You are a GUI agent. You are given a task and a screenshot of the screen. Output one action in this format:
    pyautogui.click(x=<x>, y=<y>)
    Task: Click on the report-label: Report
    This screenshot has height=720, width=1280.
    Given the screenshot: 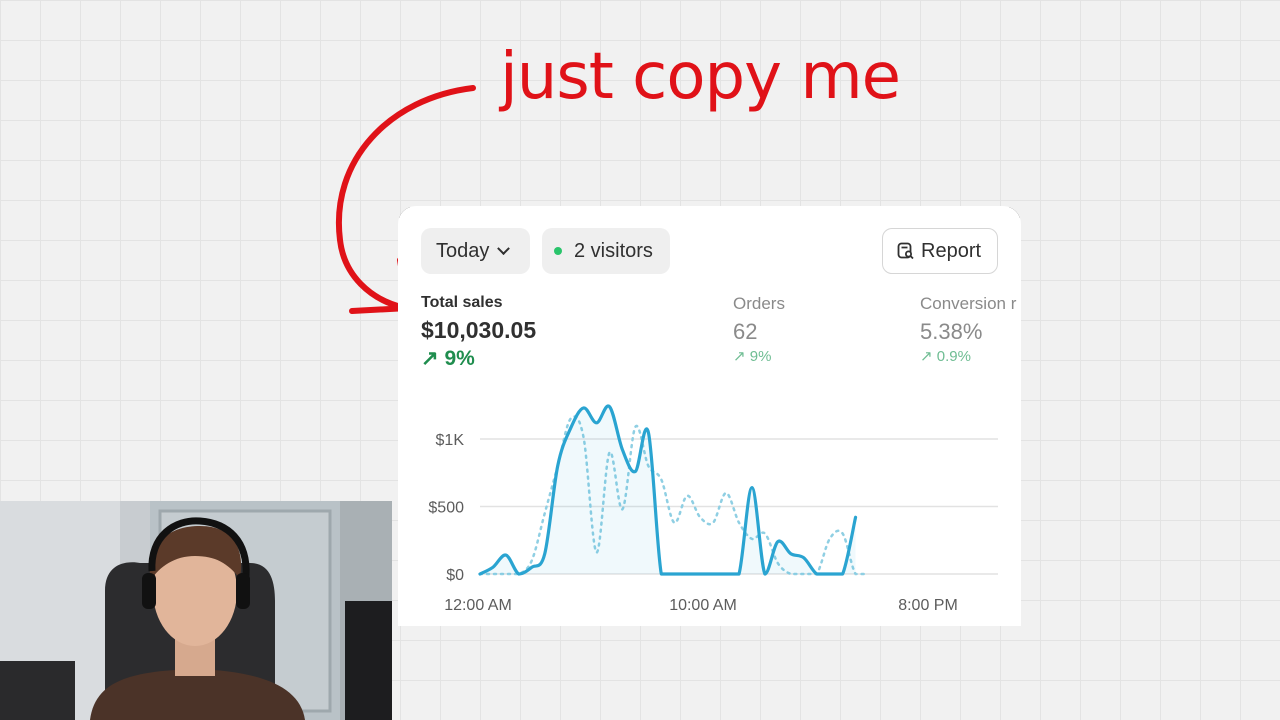 What is the action you would take?
    pyautogui.click(x=951, y=250)
    